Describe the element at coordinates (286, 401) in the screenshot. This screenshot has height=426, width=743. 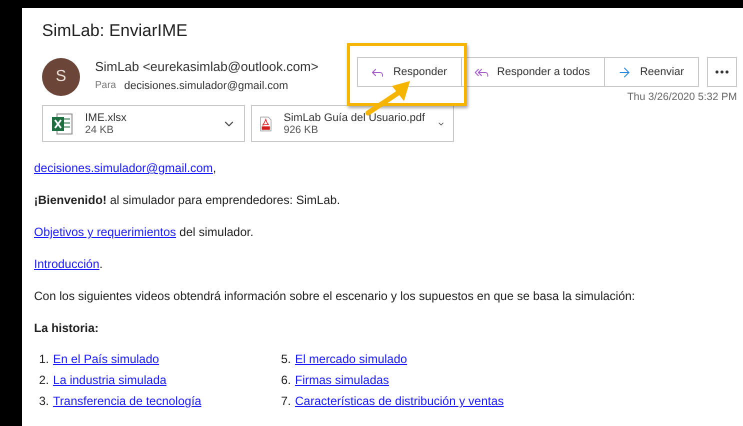
I see `list-number: 7.` at that location.